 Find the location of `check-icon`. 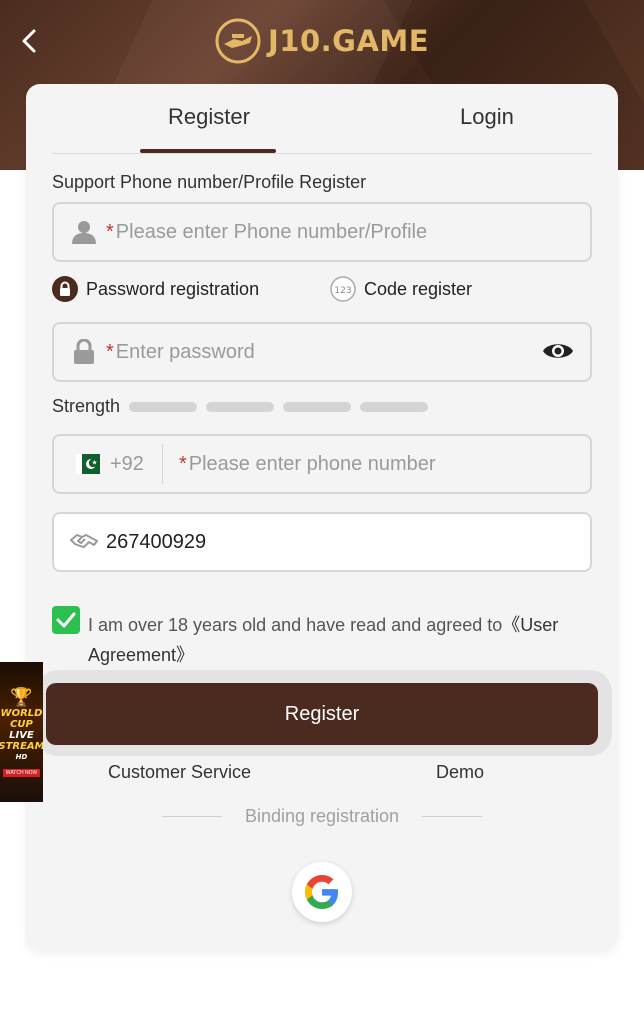

check-icon is located at coordinates (66, 620).